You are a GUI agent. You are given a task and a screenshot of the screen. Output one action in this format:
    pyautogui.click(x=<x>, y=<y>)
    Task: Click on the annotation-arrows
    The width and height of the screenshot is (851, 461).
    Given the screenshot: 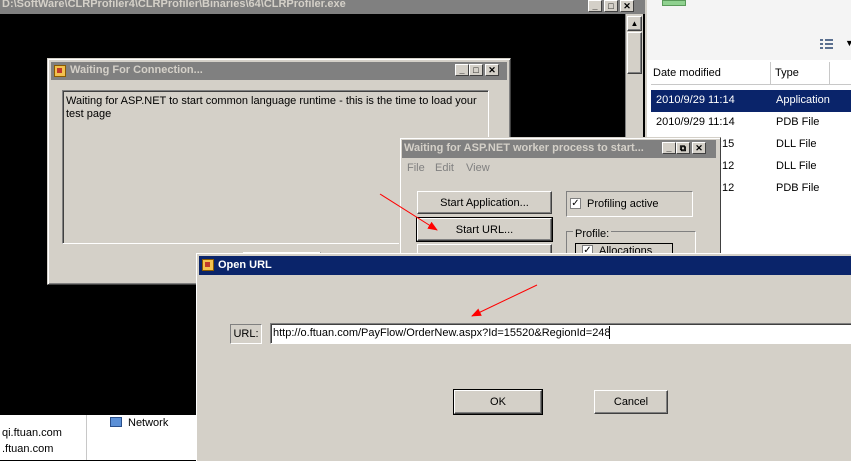 What is the action you would take?
    pyautogui.click(x=458, y=255)
    